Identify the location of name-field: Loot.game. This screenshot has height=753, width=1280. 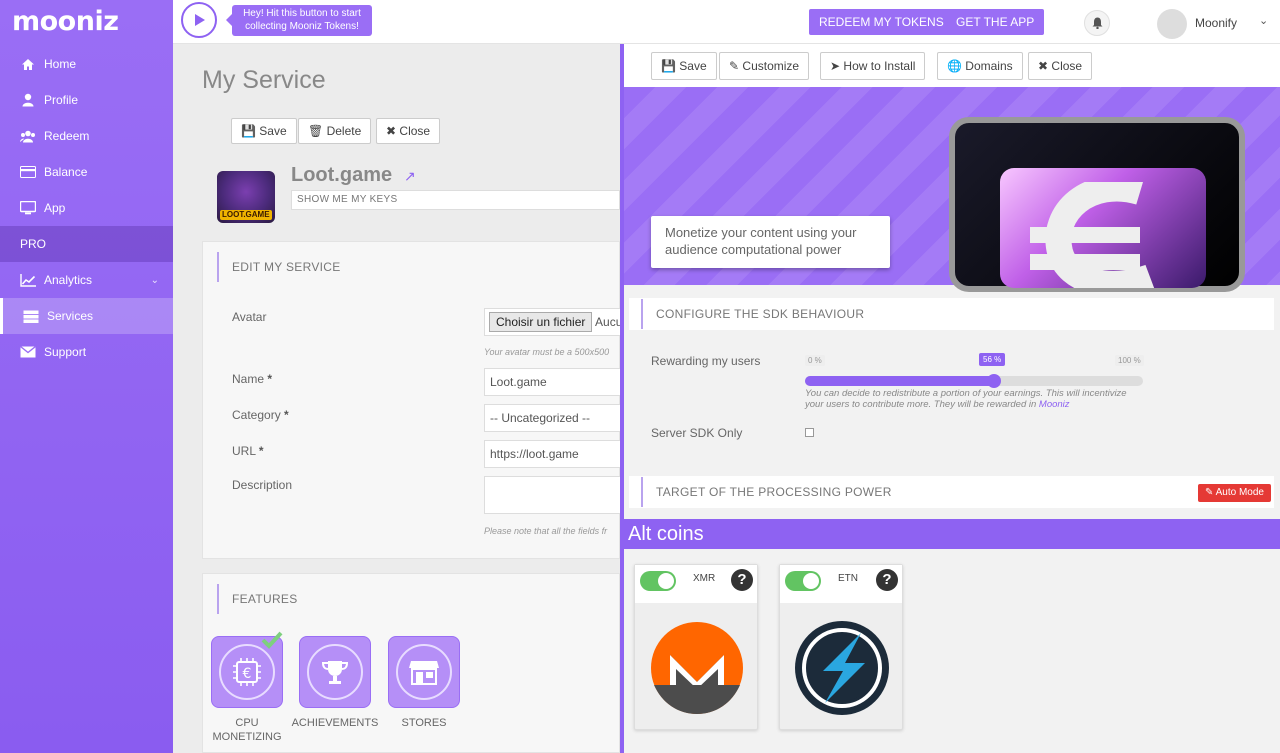
(554, 382).